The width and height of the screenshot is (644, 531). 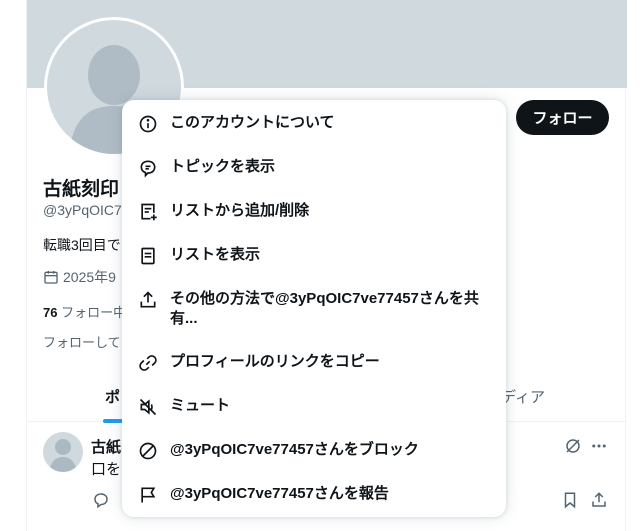 I want to click on menu-item-label: @3yPqOIC7ve77457さんを報告, so click(x=279, y=493).